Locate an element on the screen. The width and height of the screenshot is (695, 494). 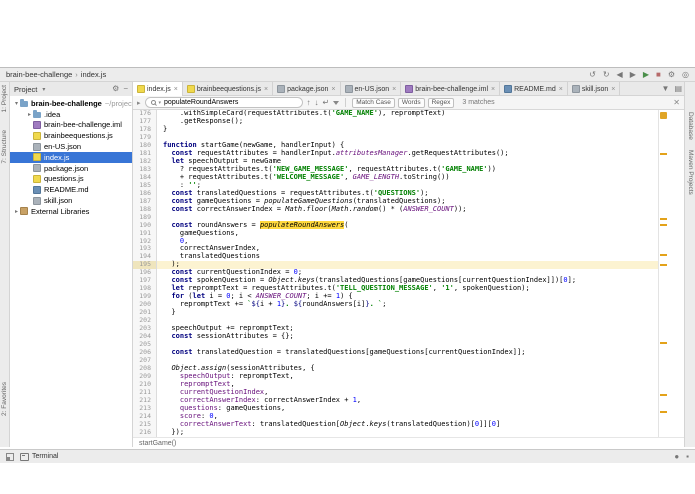
search-input: ▾ populateRoundAnswers is located at coordinates (223, 102).